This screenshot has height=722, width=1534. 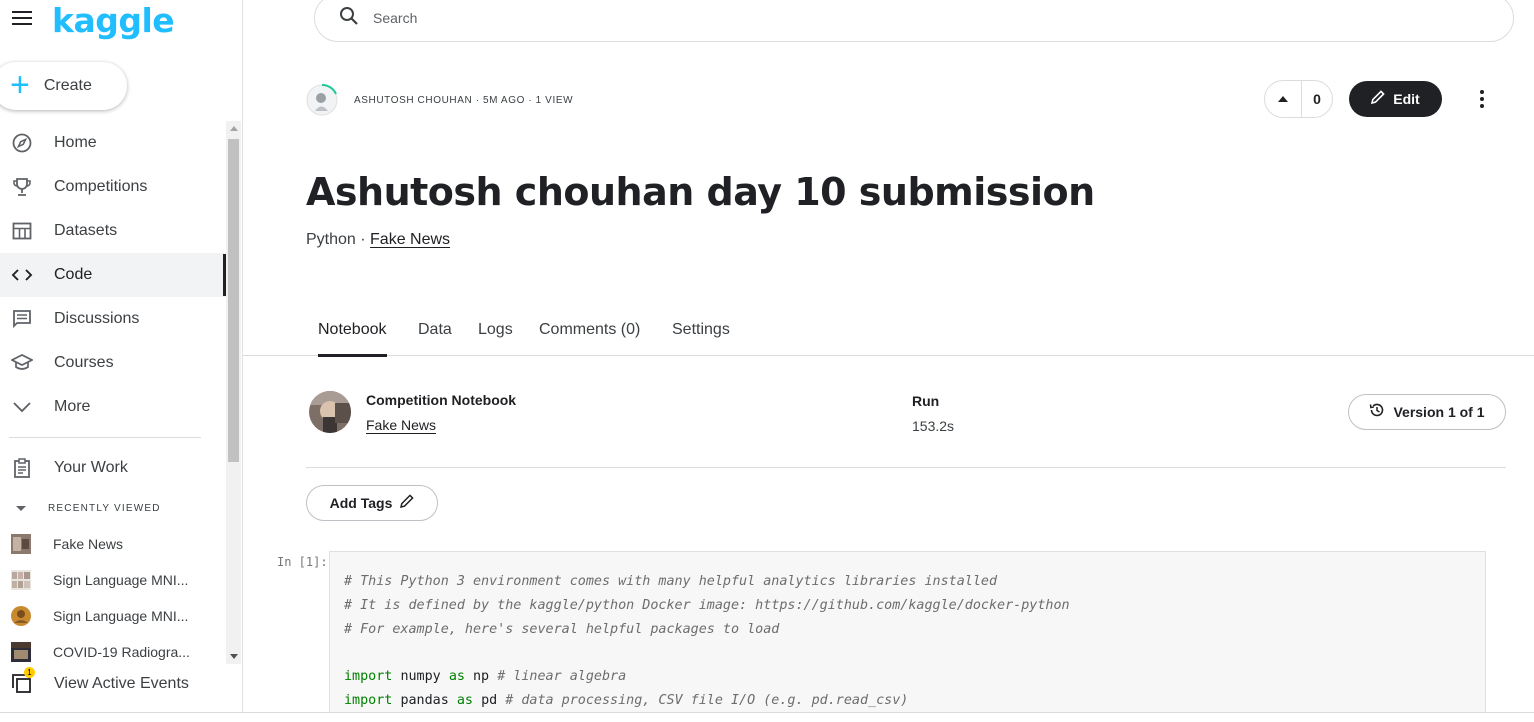 I want to click on plus-icon: +, so click(x=20, y=84).